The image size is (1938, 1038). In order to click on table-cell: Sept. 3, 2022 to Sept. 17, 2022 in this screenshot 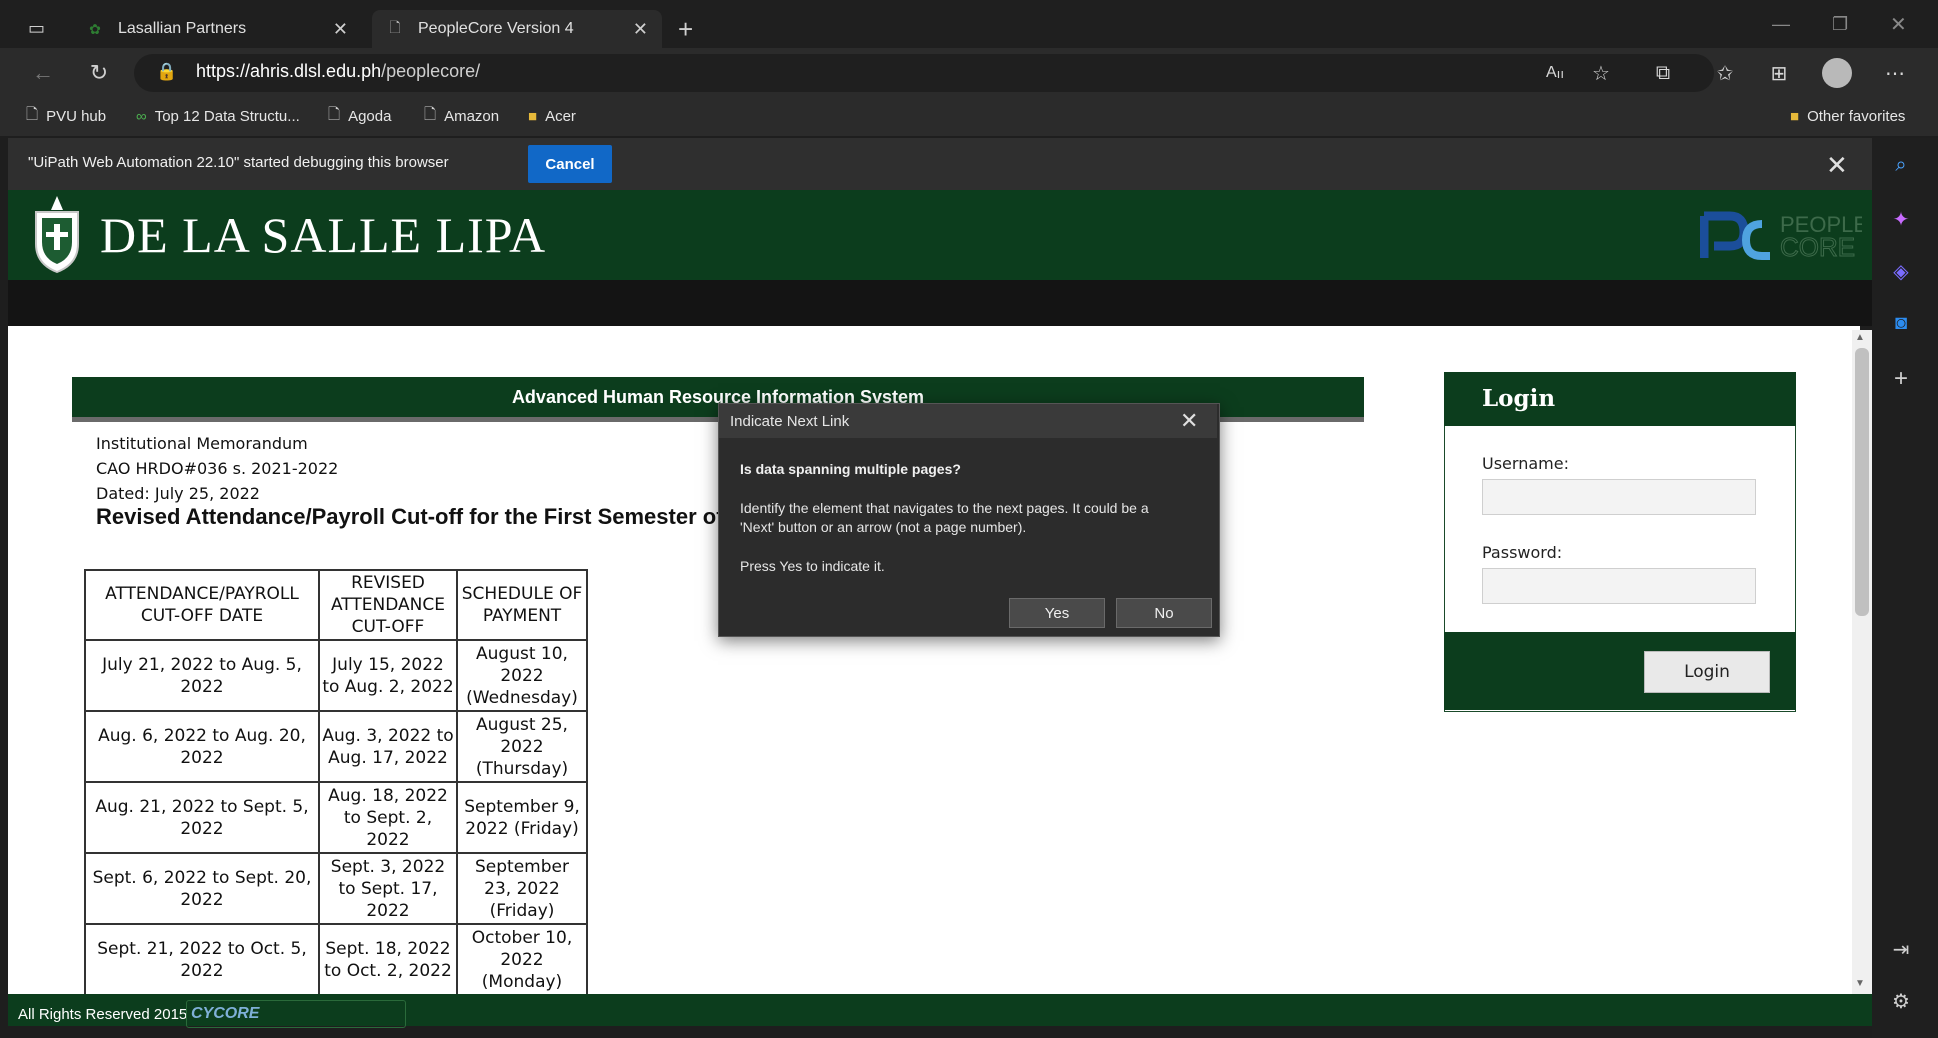, I will do `click(388, 888)`.